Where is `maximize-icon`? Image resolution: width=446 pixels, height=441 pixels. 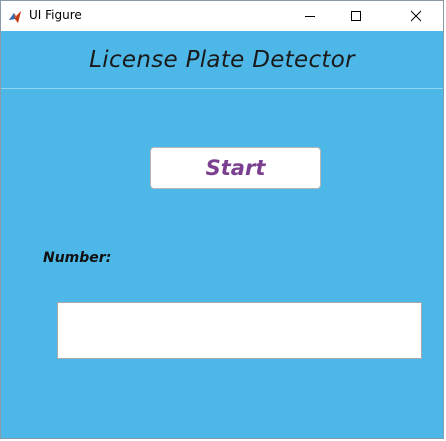
maximize-icon is located at coordinates (356, 16).